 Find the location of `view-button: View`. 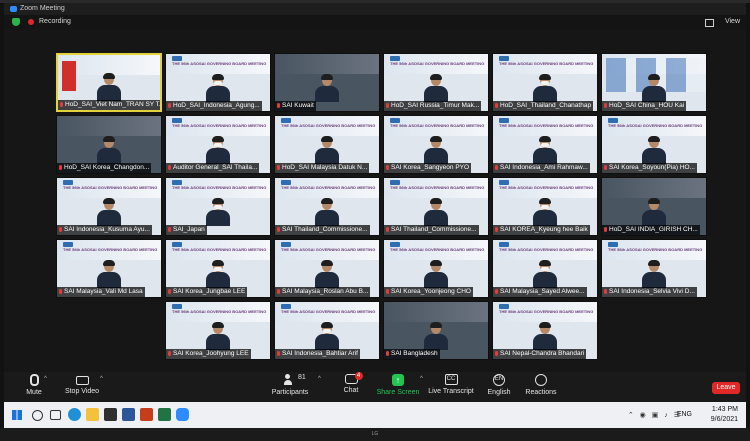

view-button: View is located at coordinates (732, 22).